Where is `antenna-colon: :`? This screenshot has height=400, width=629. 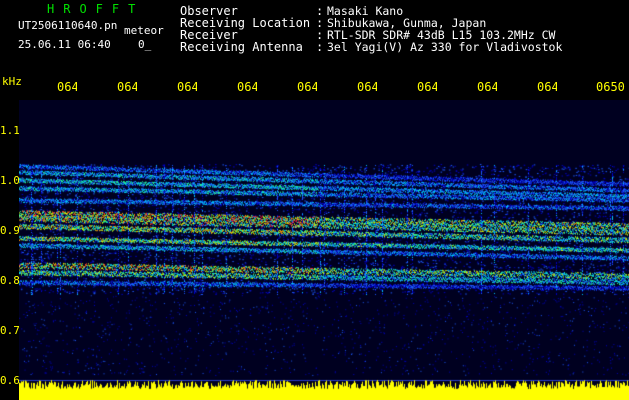 antenna-colon: : is located at coordinates (320, 47).